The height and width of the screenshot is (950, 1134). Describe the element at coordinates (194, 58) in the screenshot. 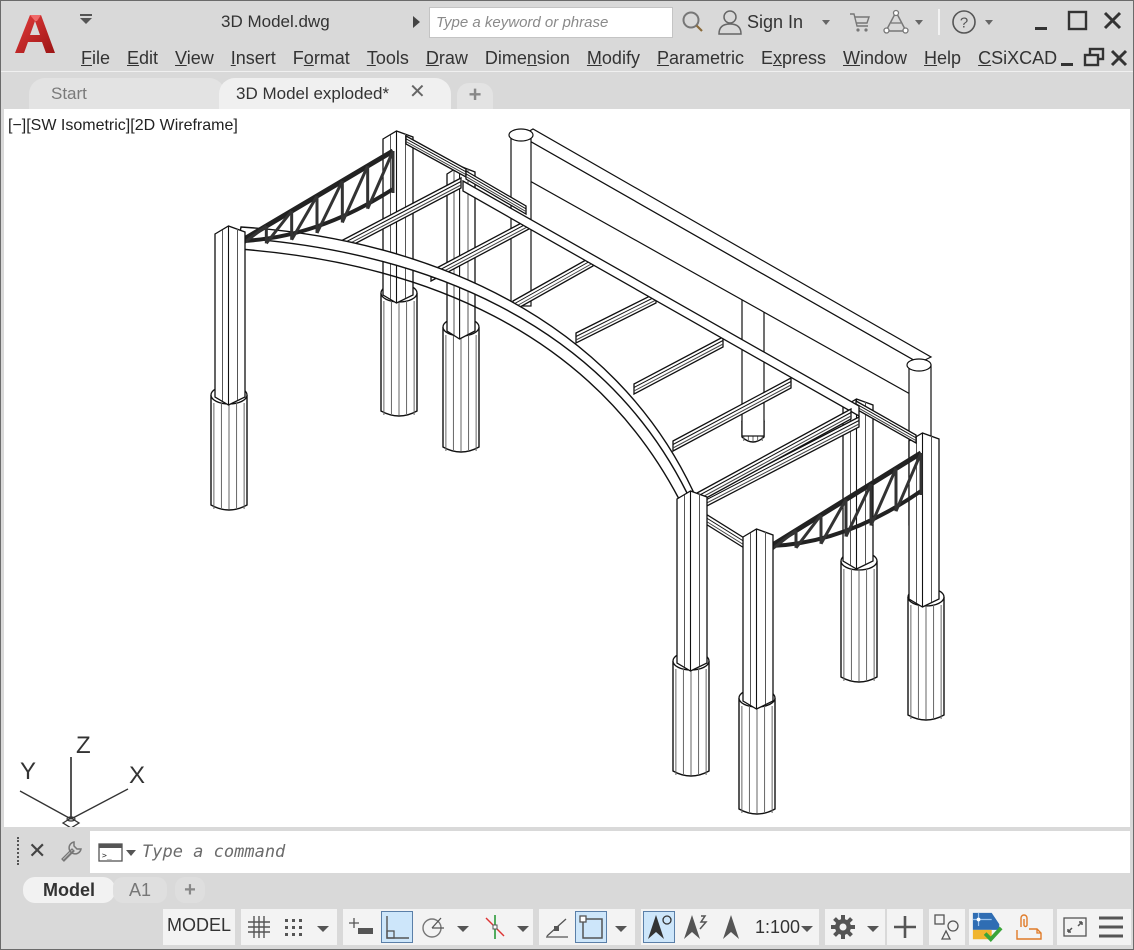

I see `menu-view: View` at that location.